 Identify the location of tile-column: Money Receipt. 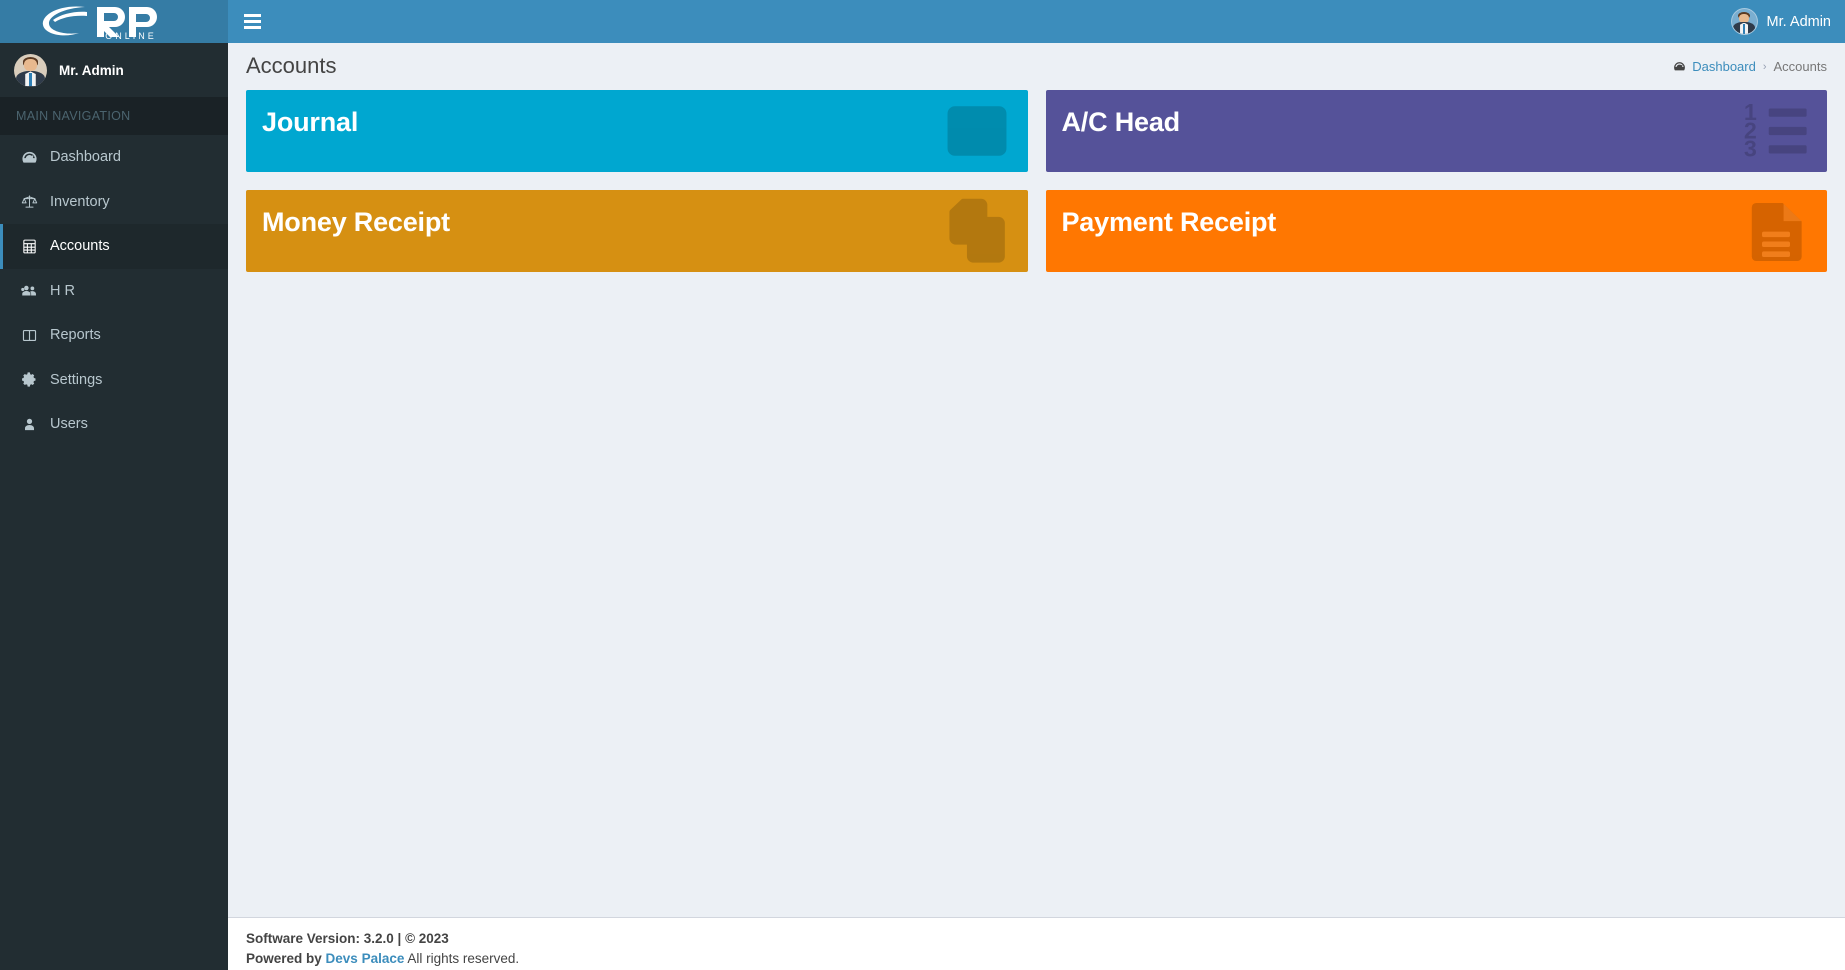
(637, 240).